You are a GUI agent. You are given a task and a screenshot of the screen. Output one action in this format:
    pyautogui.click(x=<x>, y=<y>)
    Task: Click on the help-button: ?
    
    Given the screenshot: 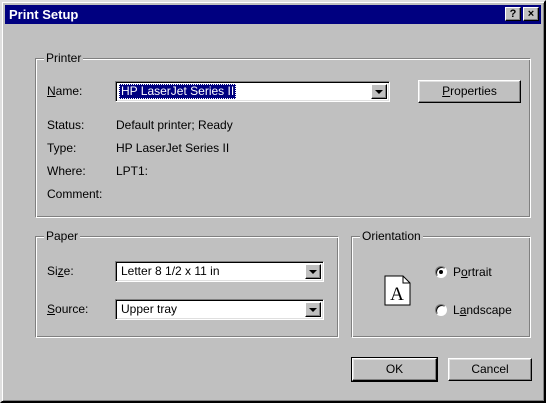 What is the action you would take?
    pyautogui.click(x=513, y=14)
    